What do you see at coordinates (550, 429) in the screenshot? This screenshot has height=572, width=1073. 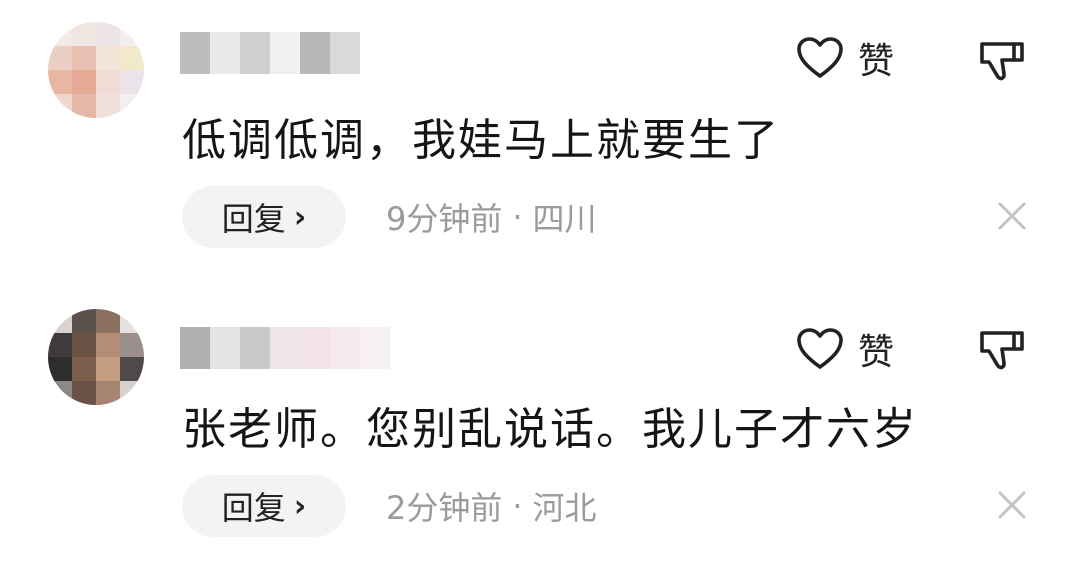 I see `comment-text: 张老师。您别乱说话。我儿子才六岁` at bounding box center [550, 429].